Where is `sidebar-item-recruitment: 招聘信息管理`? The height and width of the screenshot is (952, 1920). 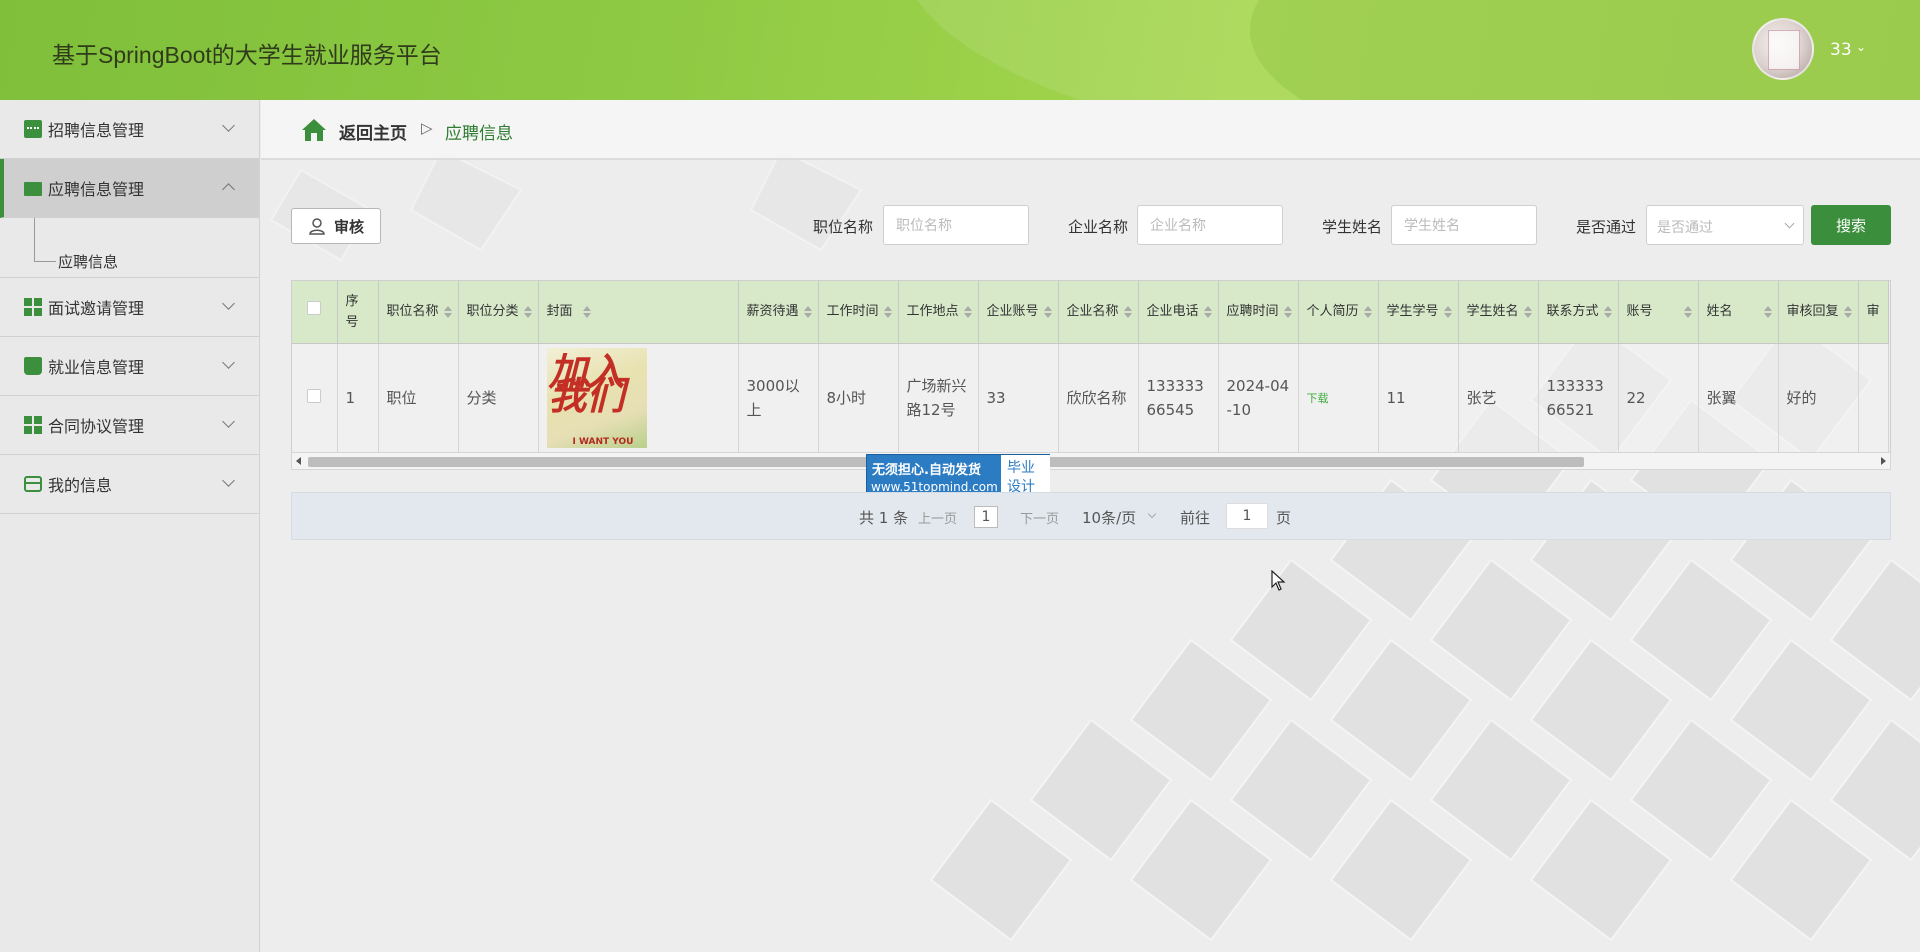 sidebar-item-recruitment: 招聘信息管理 is located at coordinates (129, 129).